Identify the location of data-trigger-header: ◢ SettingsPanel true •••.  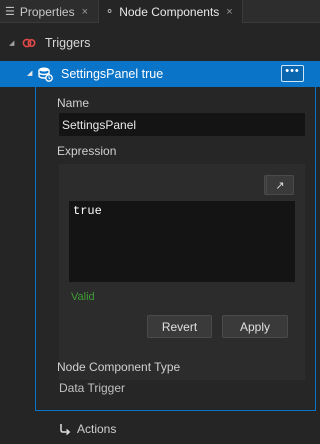
(160, 74).